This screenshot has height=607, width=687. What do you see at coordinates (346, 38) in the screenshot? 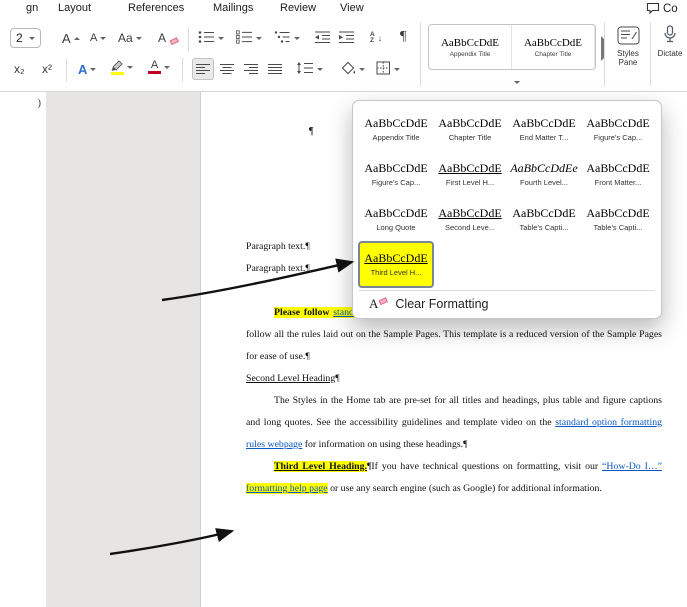
I see `increase-indent-button` at bounding box center [346, 38].